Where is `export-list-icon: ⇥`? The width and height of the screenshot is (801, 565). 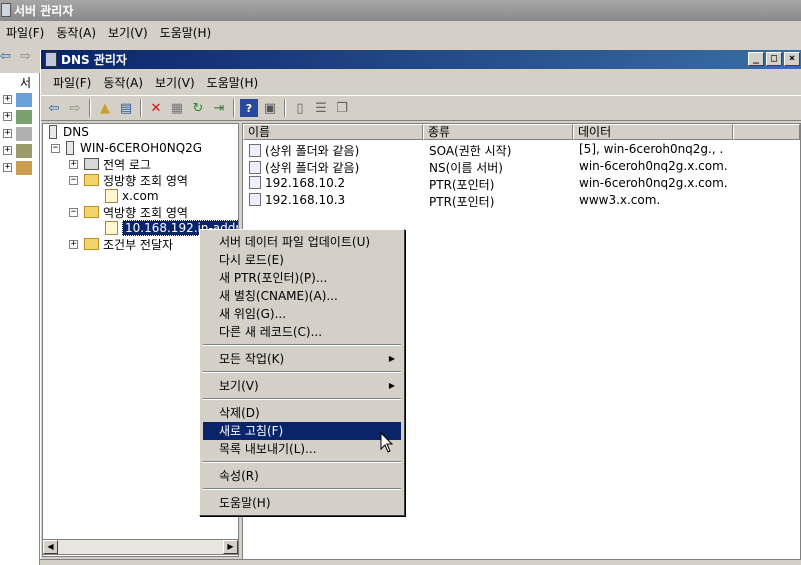
export-list-icon: ⇥ is located at coordinates (219, 108).